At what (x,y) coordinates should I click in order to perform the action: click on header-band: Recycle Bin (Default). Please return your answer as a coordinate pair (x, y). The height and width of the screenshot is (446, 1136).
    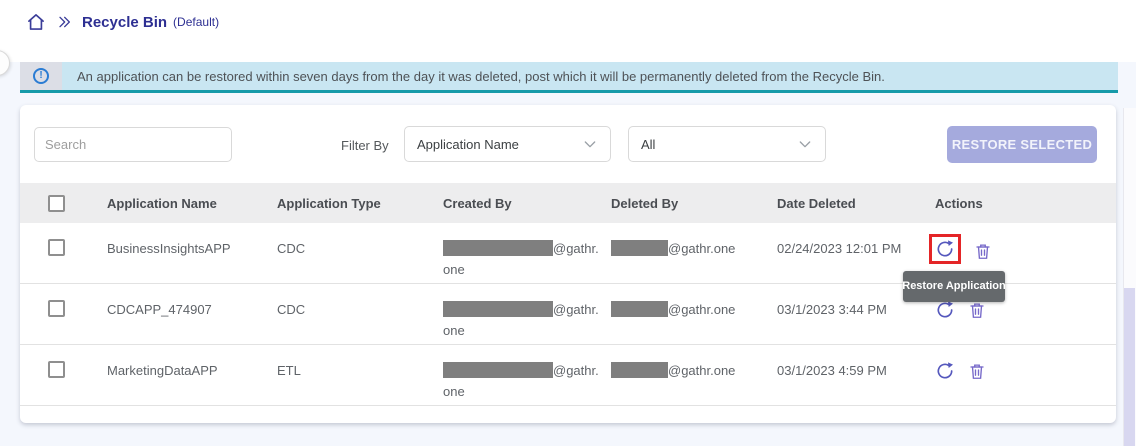
    Looking at the image, I should click on (568, 31).